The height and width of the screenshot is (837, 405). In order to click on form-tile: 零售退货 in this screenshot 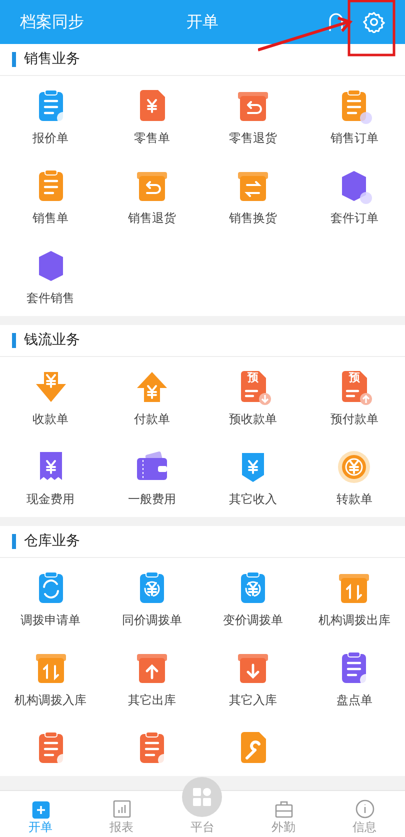, I will do `click(253, 116)`.